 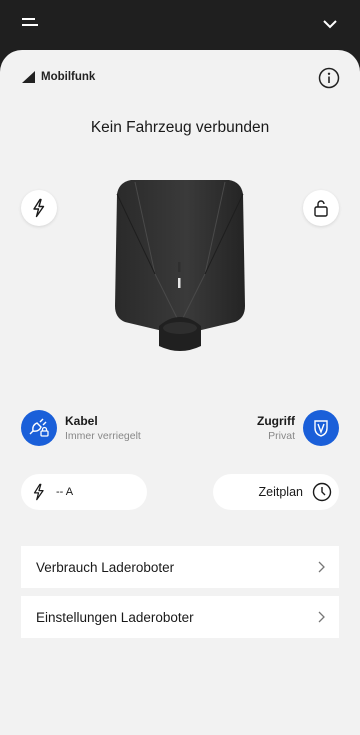 I want to click on network-label: Mobilfunk, so click(x=68, y=77).